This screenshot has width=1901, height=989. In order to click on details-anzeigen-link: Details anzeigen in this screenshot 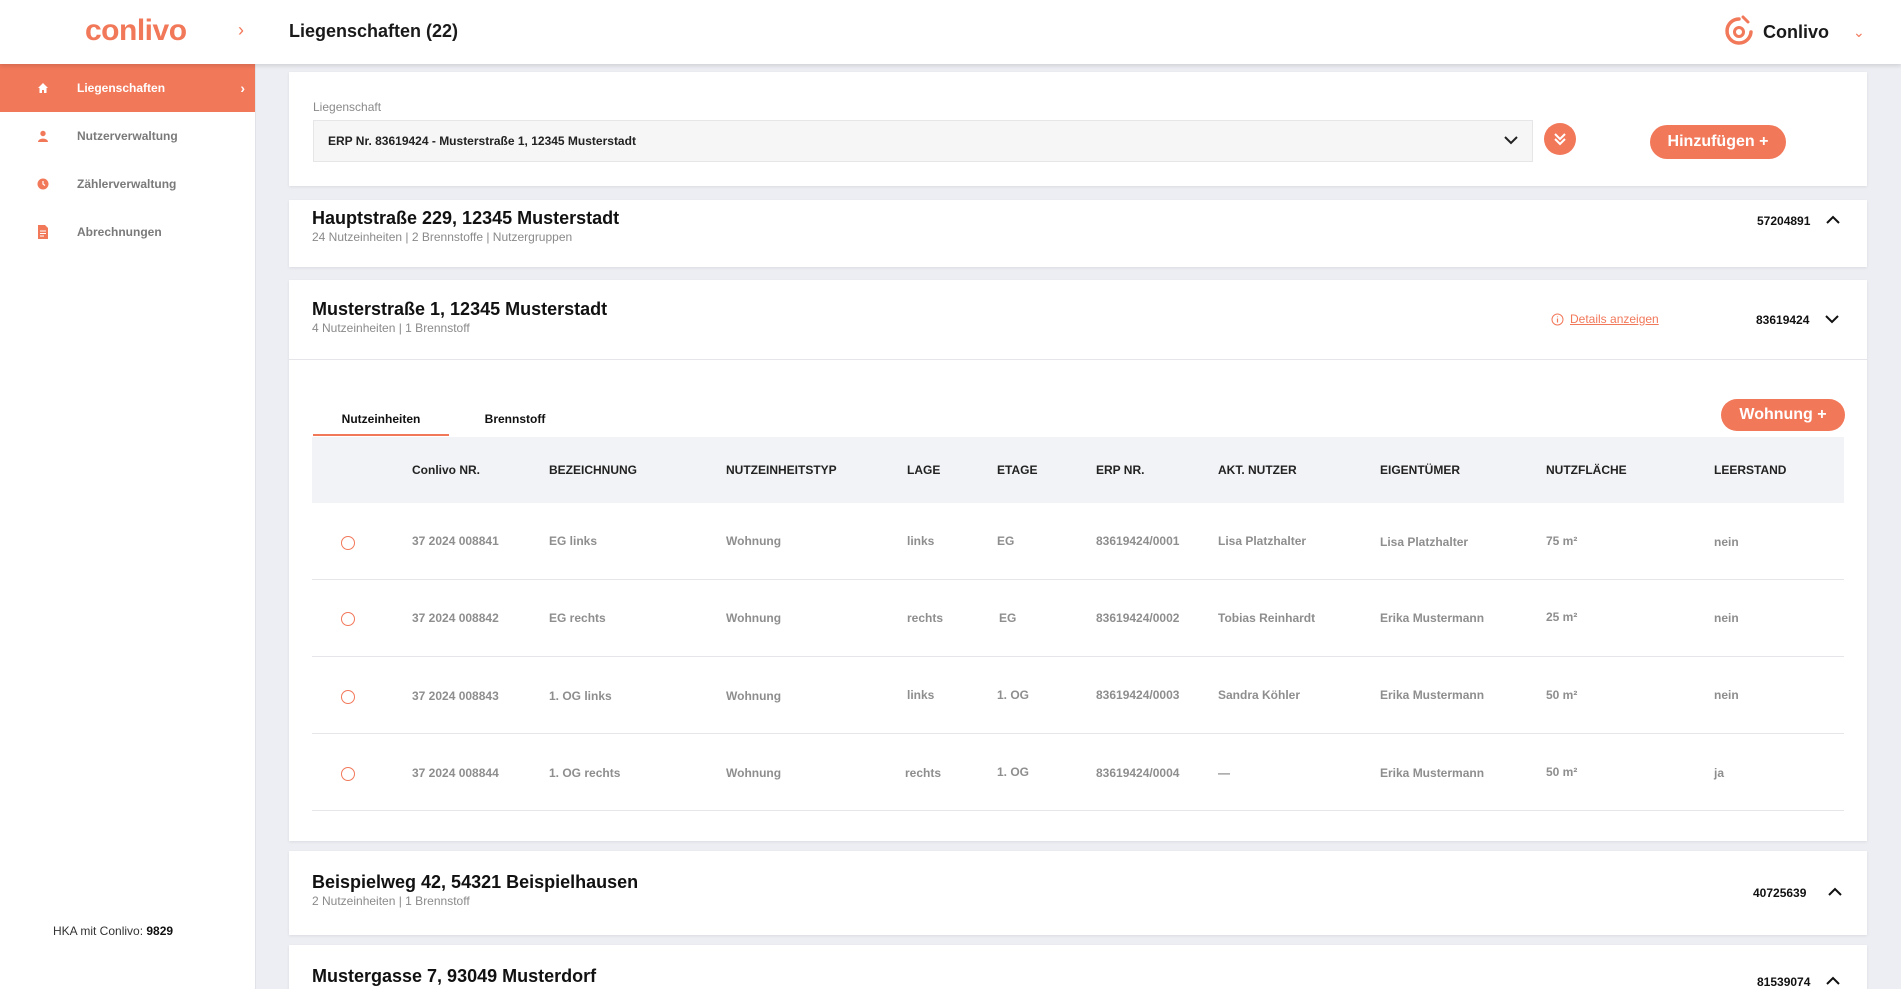, I will do `click(1605, 319)`.